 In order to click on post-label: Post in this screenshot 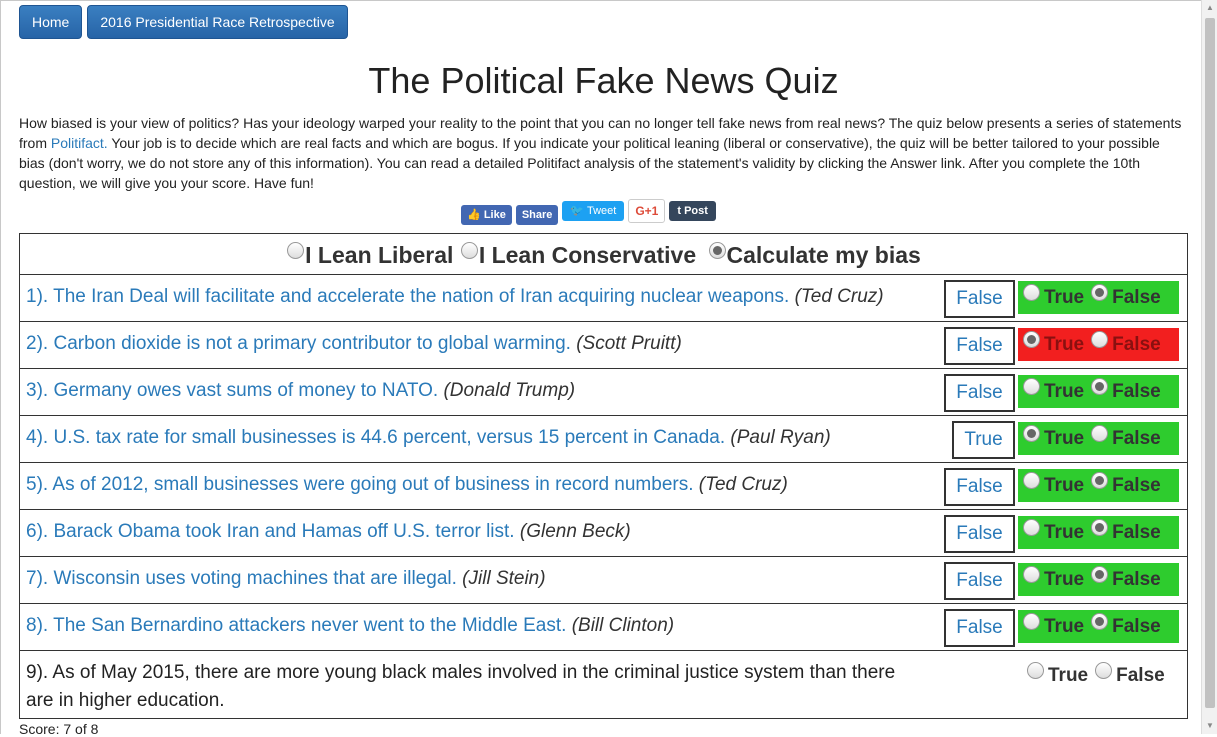, I will do `click(696, 211)`.